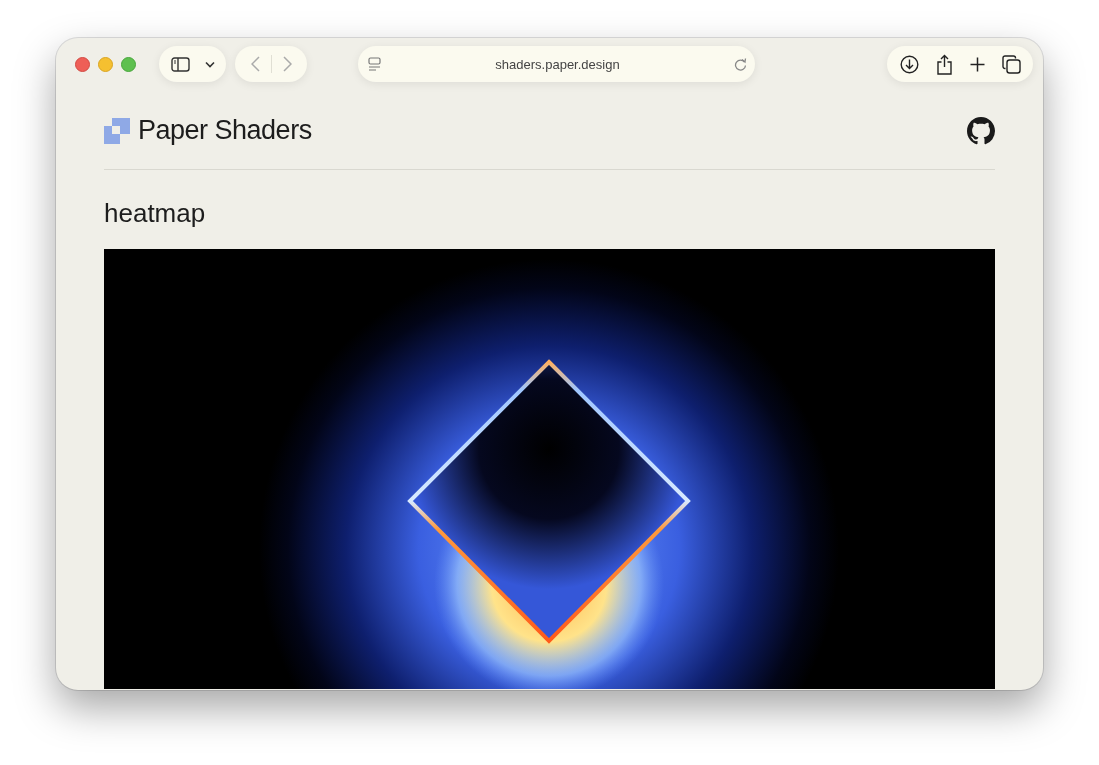 This screenshot has height=765, width=1099. I want to click on reload-icon, so click(740, 64).